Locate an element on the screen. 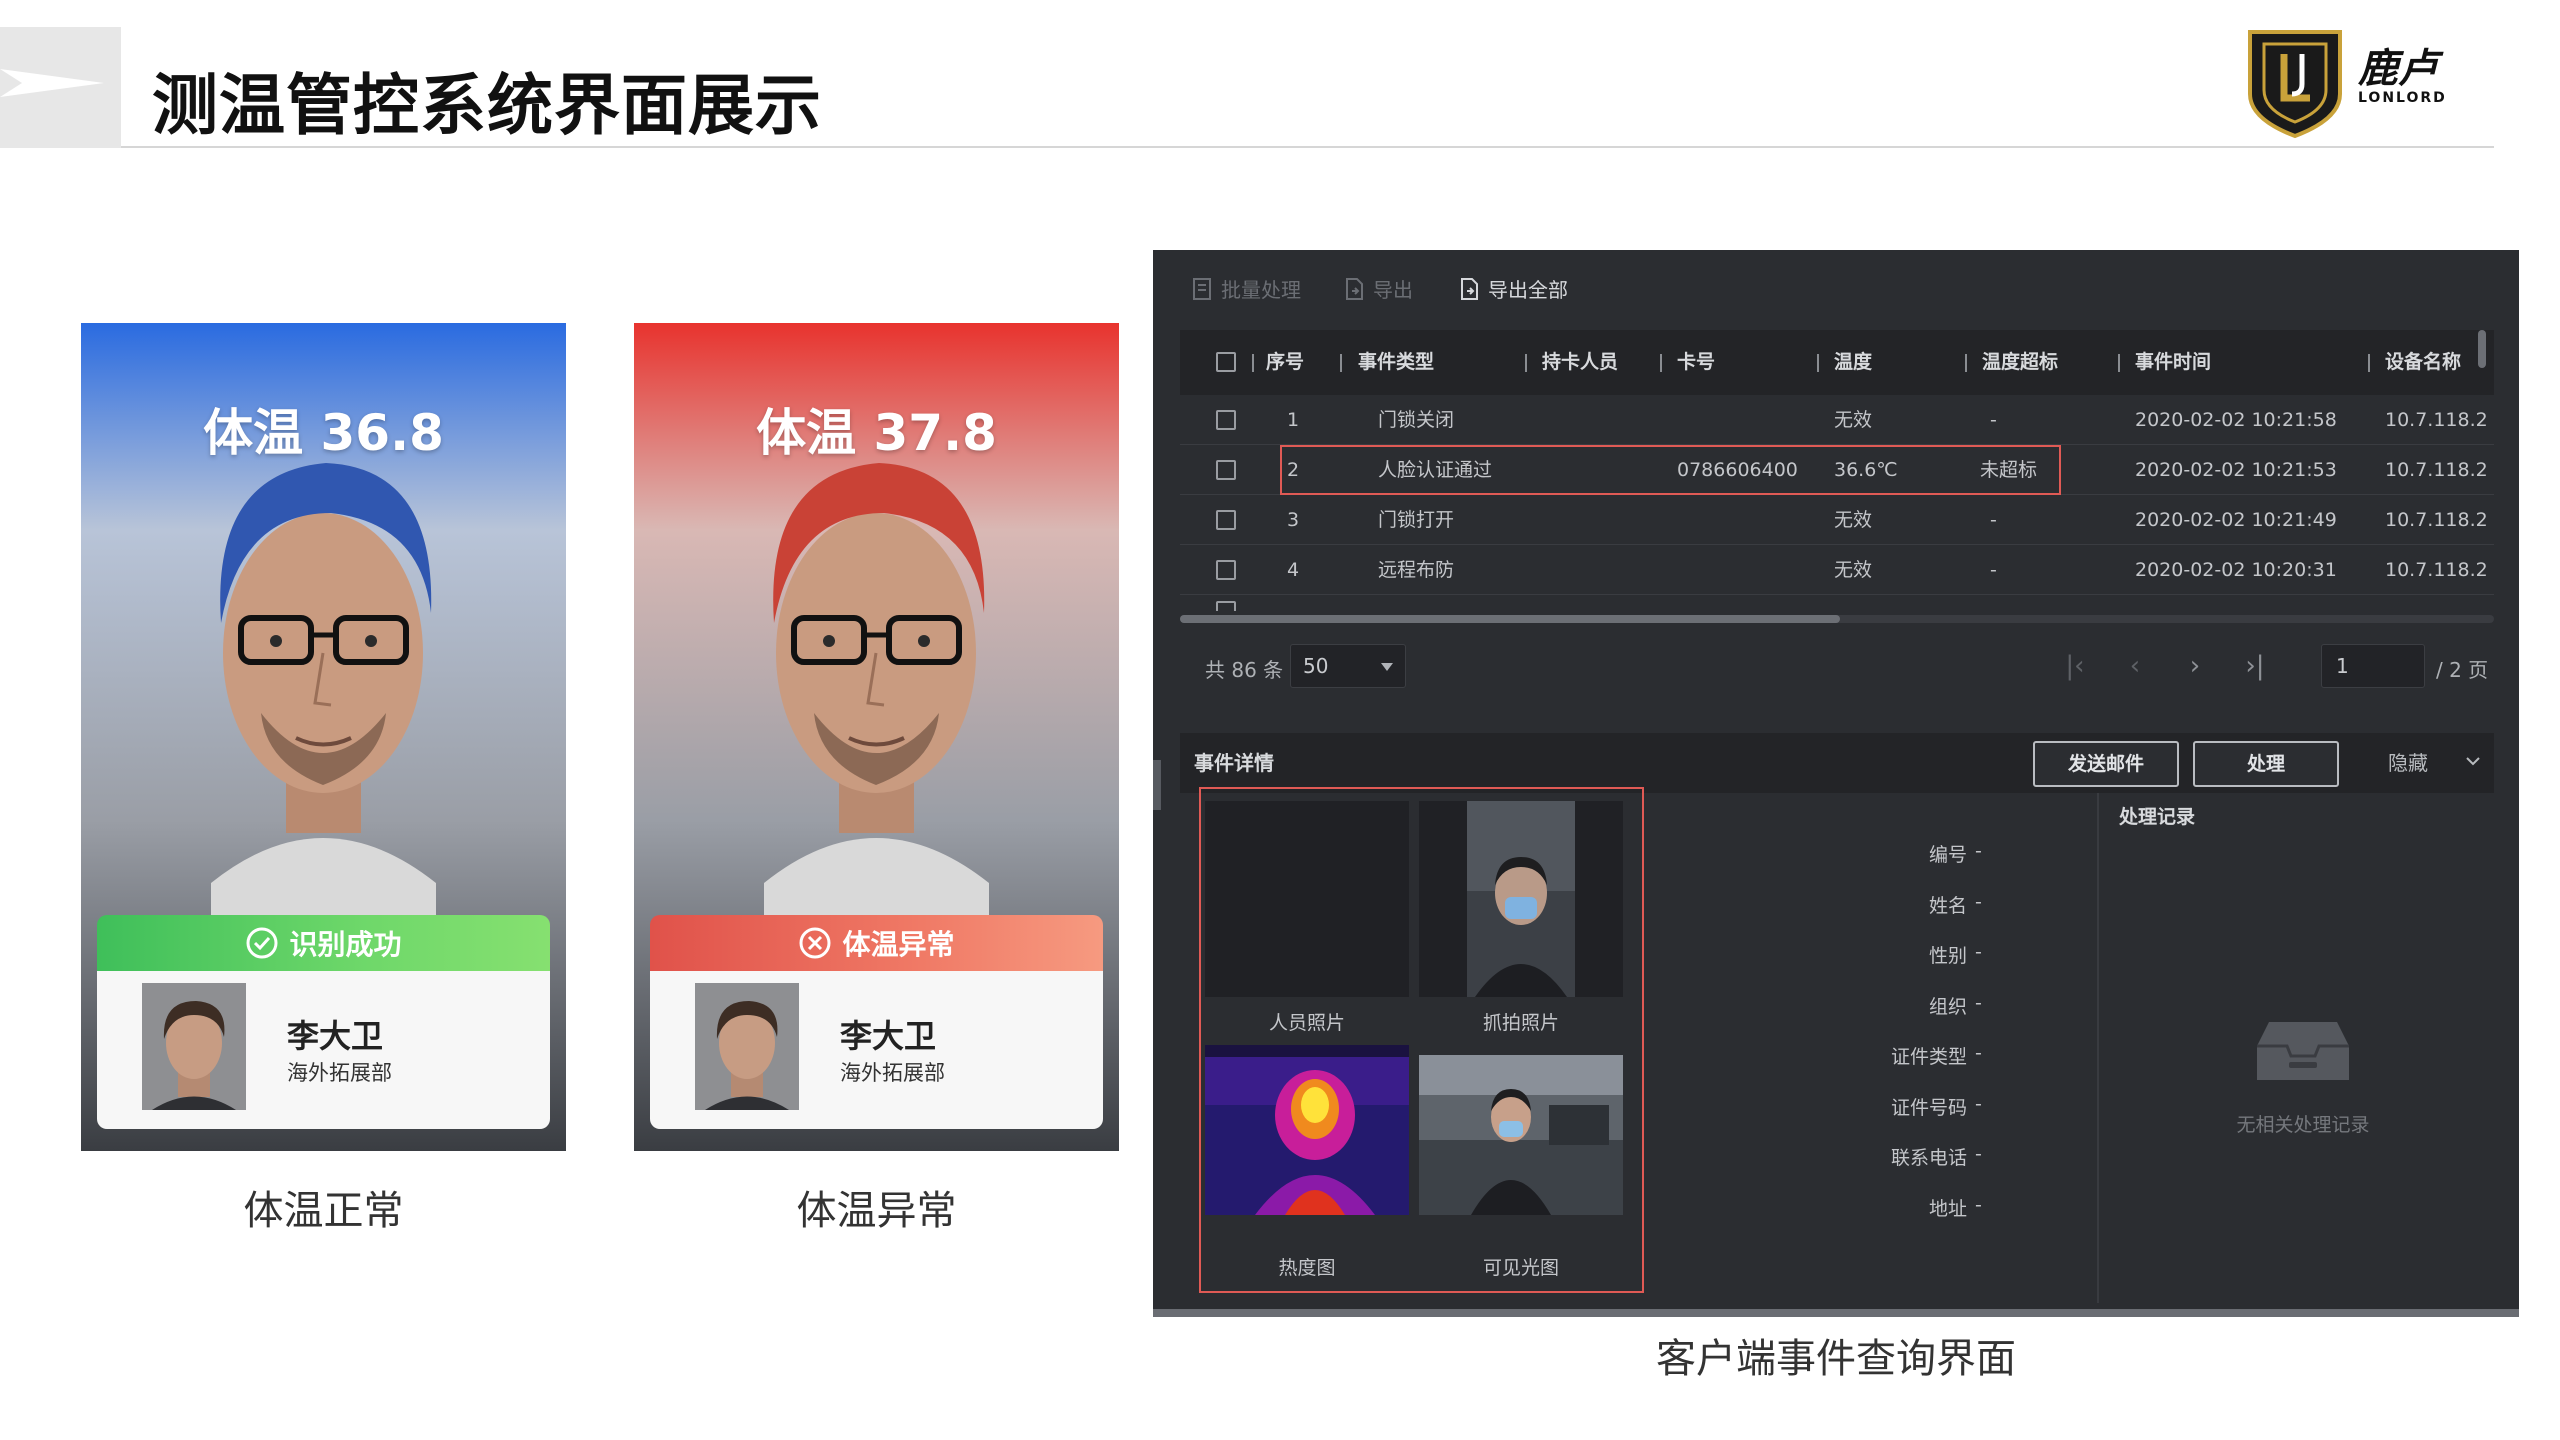  scrollbar-thumb is located at coordinates (1510, 619).